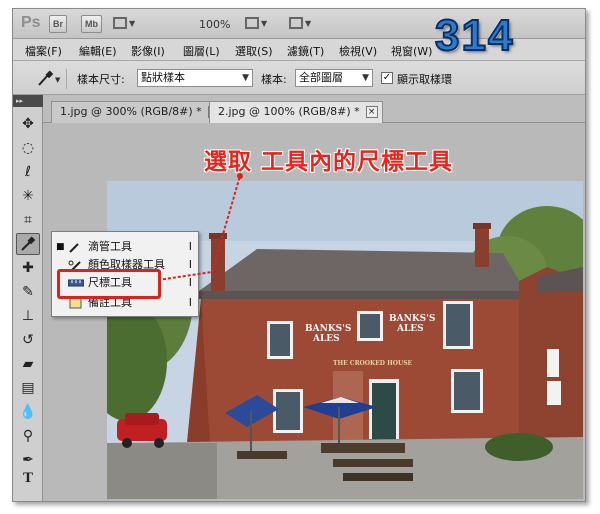  I want to click on eyedropper-icon: ▼, so click(49, 78).